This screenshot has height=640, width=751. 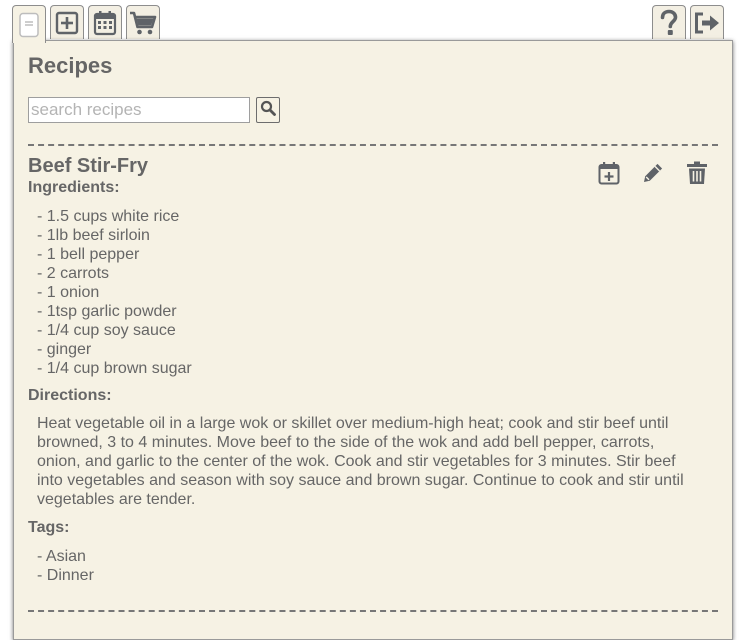 I want to click on logout-button, so click(x=707, y=22).